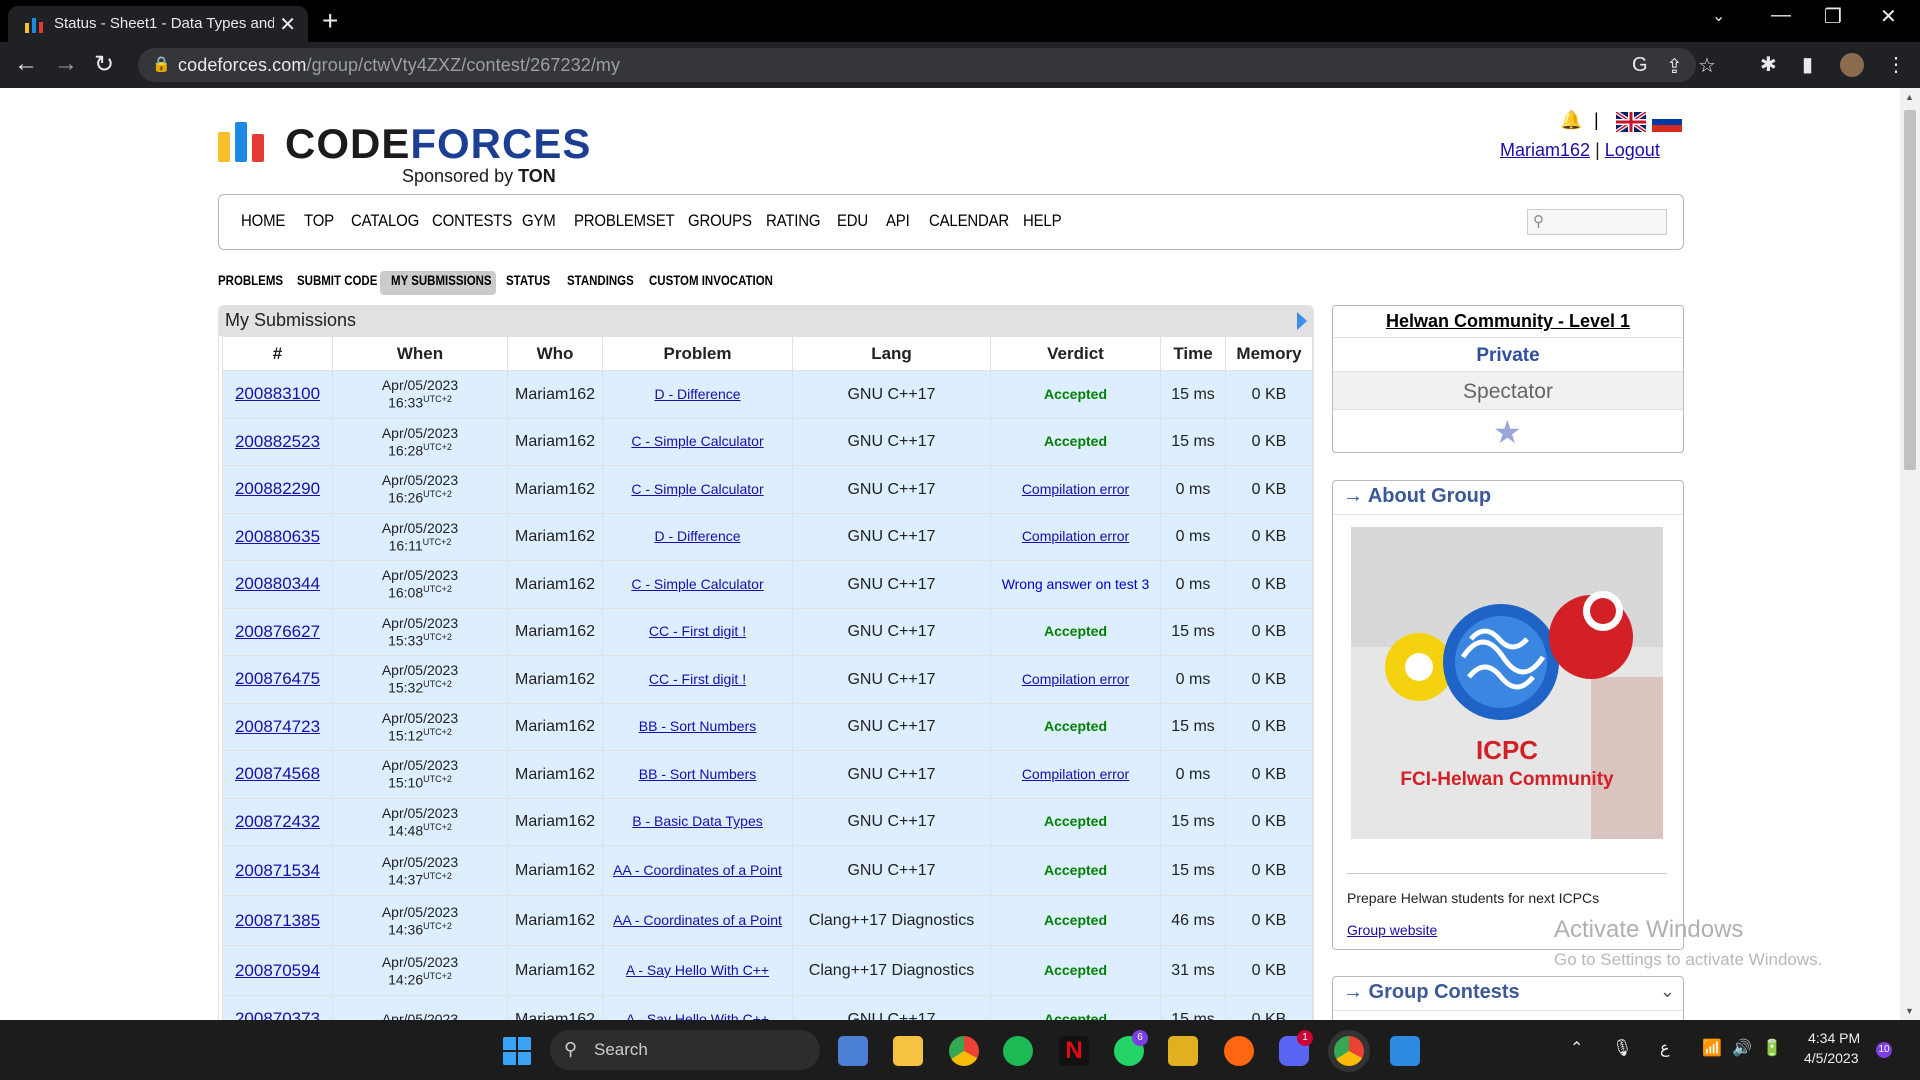 This screenshot has height=1080, width=1920. Describe the element at coordinates (517, 1051) in the screenshot. I see `windows-start-icon` at that location.